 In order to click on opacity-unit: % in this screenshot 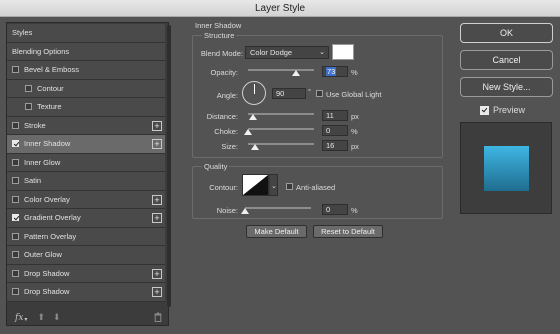, I will do `click(354, 72)`.